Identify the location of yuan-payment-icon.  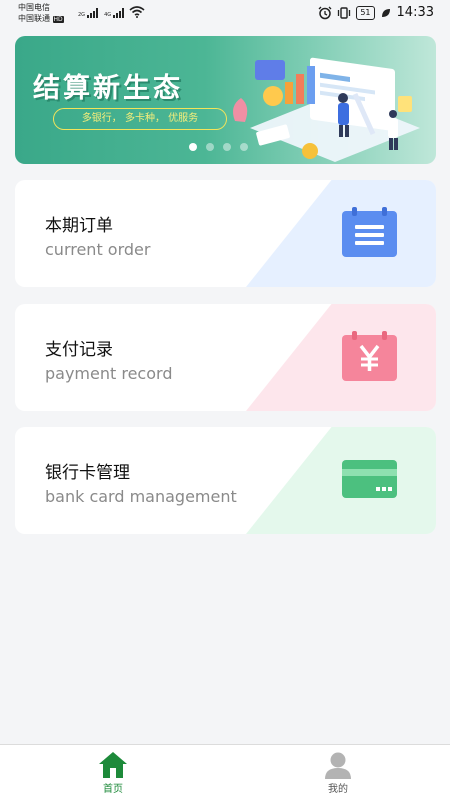
(369, 356).